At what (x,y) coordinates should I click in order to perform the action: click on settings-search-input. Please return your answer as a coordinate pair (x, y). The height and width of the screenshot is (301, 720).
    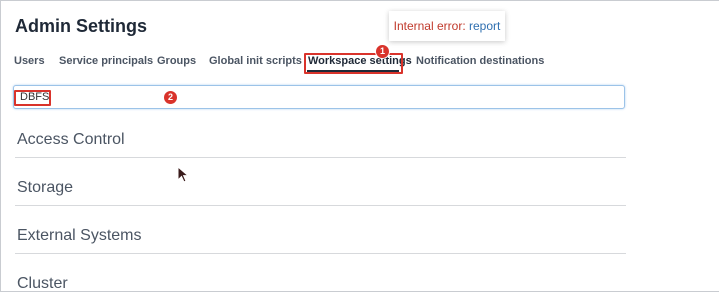
    Looking at the image, I should click on (319, 97).